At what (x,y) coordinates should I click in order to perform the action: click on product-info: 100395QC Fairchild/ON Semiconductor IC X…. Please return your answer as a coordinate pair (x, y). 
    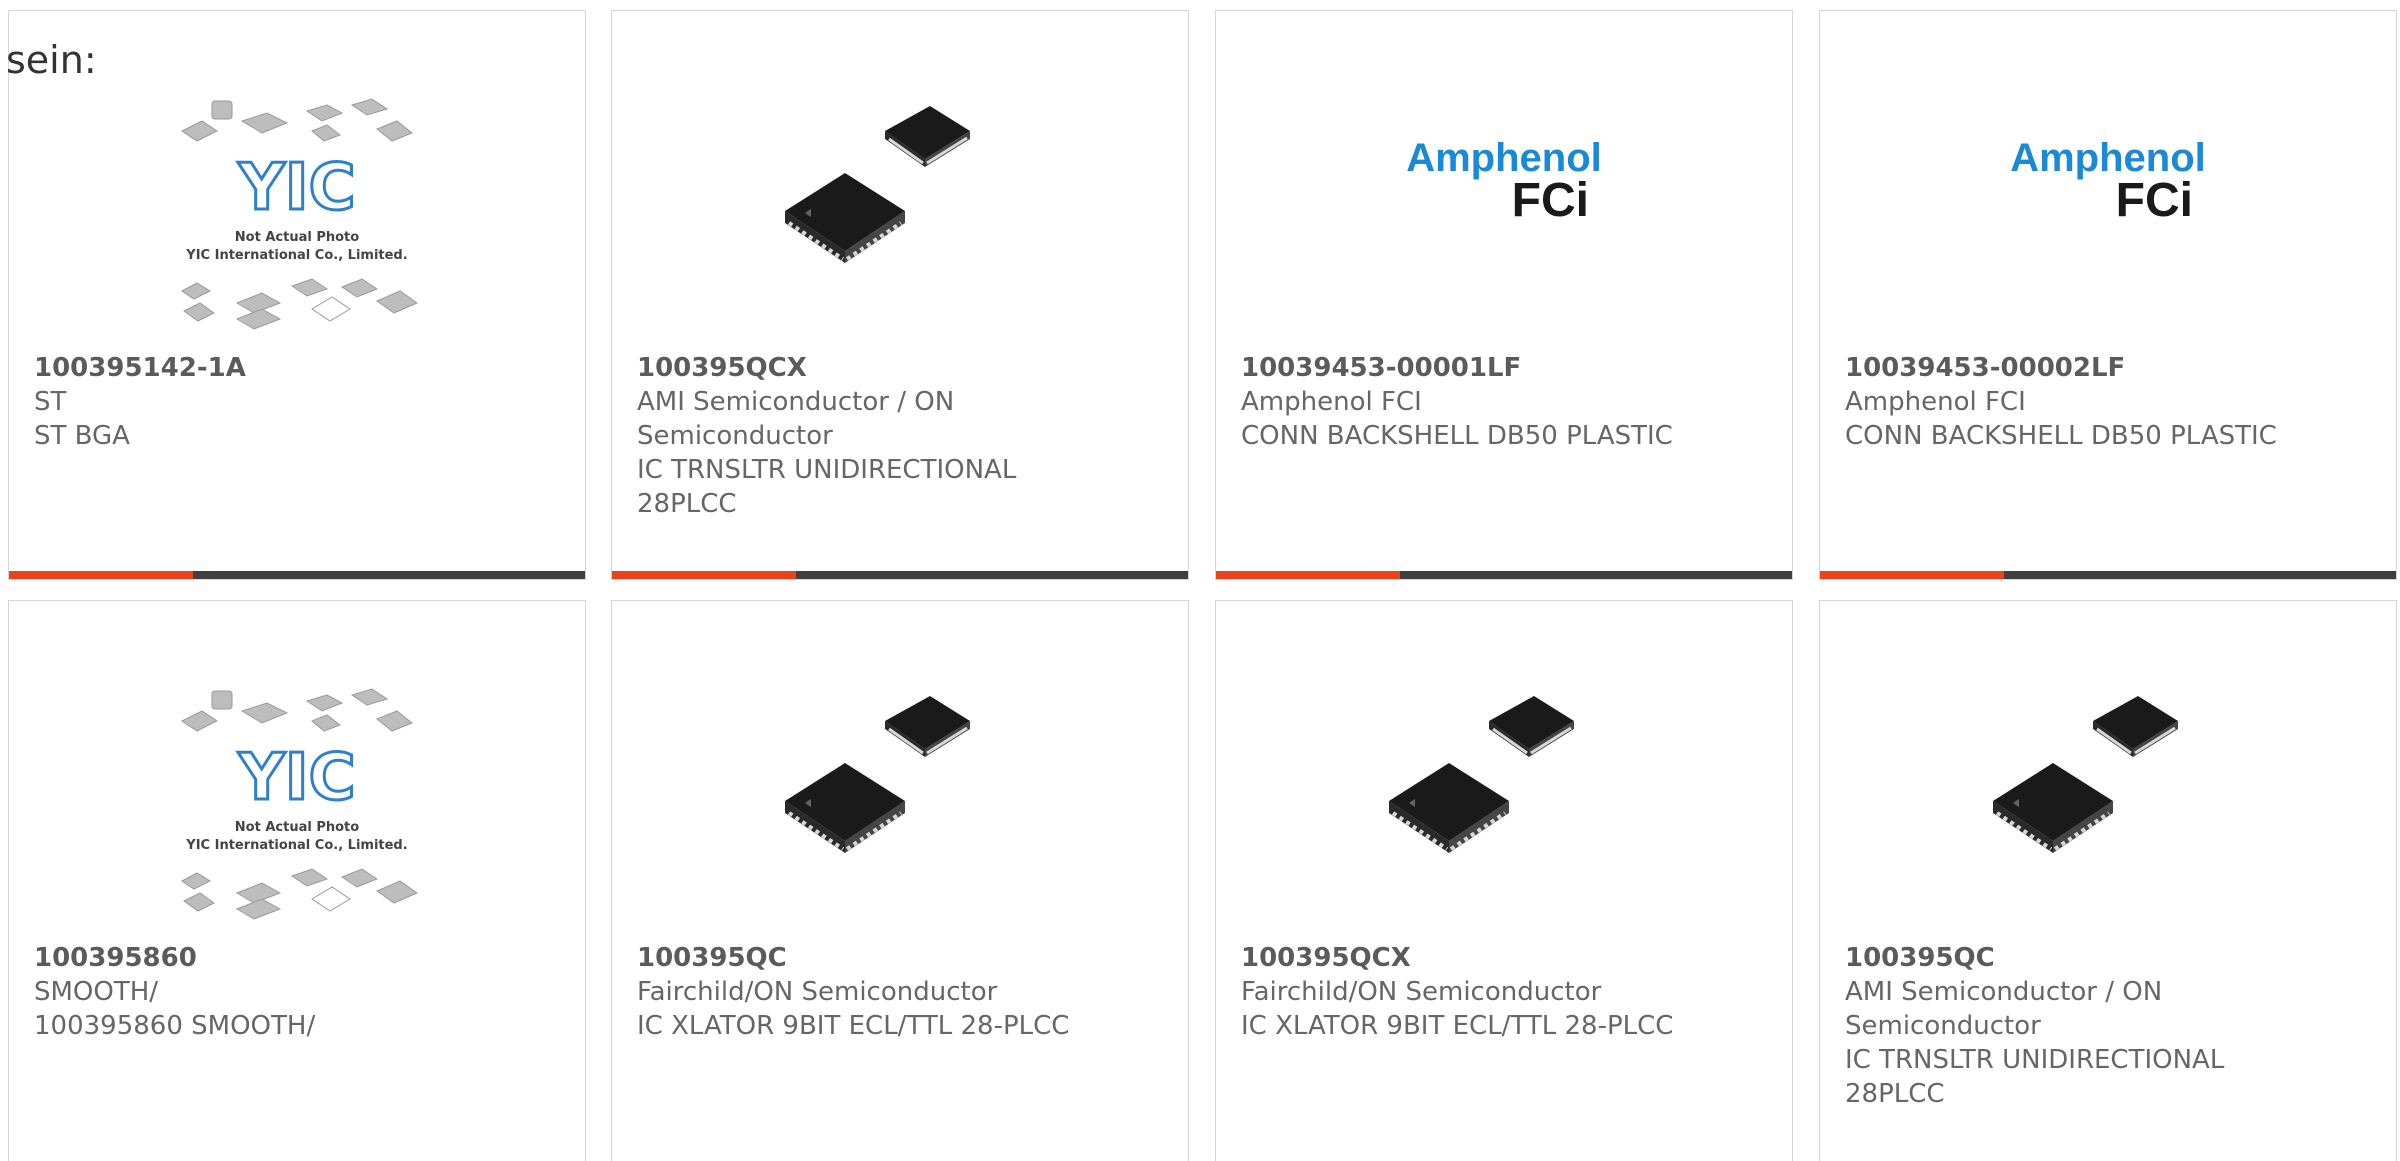
    Looking at the image, I should click on (857, 992).